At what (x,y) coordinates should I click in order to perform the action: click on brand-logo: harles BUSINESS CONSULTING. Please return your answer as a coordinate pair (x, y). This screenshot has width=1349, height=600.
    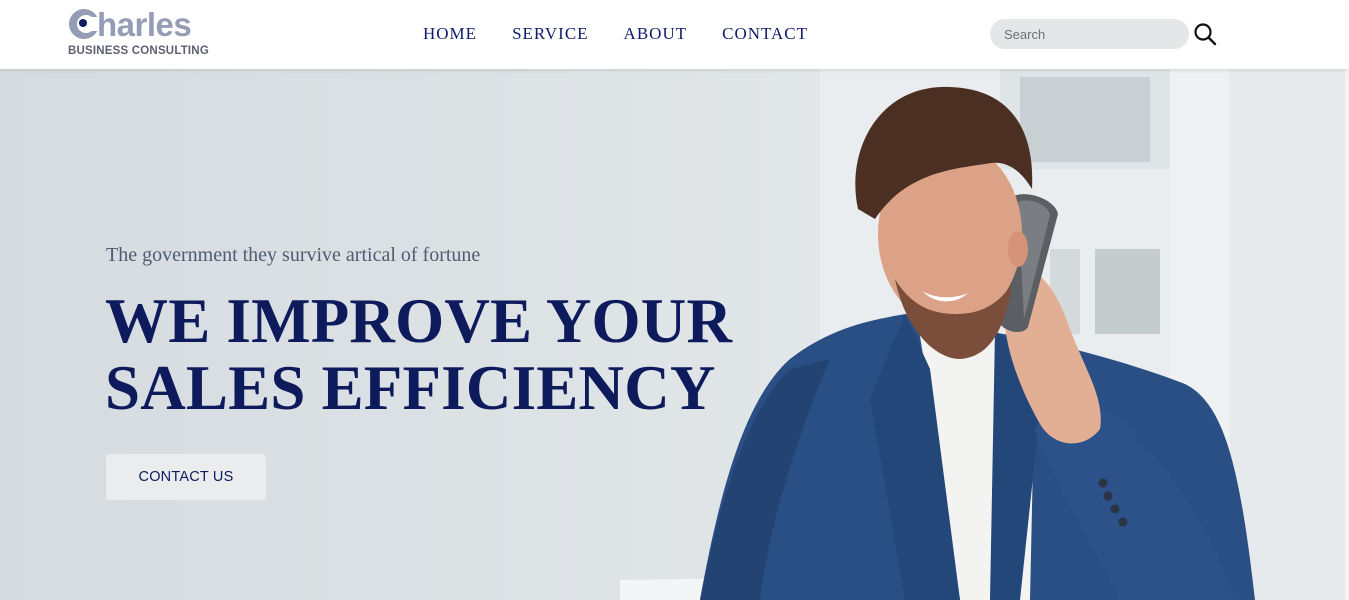
    Looking at the image, I should click on (148, 34).